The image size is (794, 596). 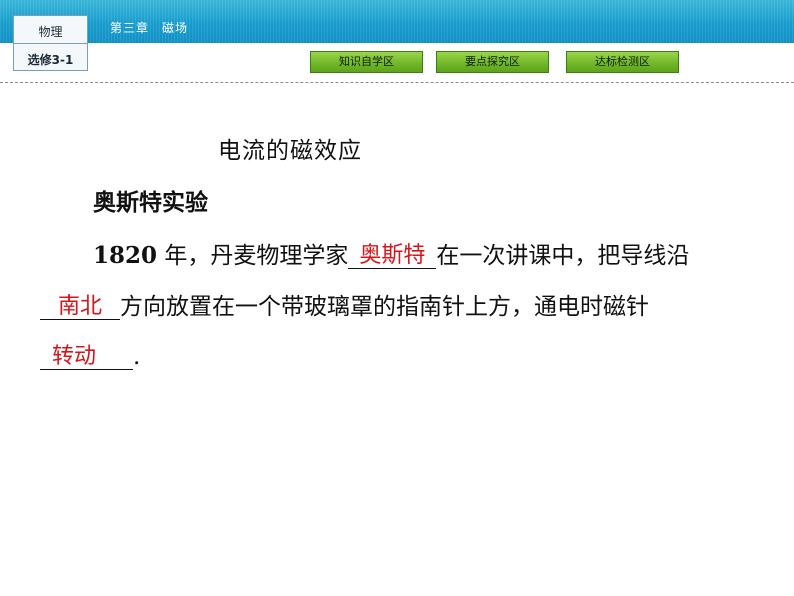 I want to click on line2-after: 方向放置在一个带玻璃罩的指南针上方，通电时磁针, so click(x=384, y=307).